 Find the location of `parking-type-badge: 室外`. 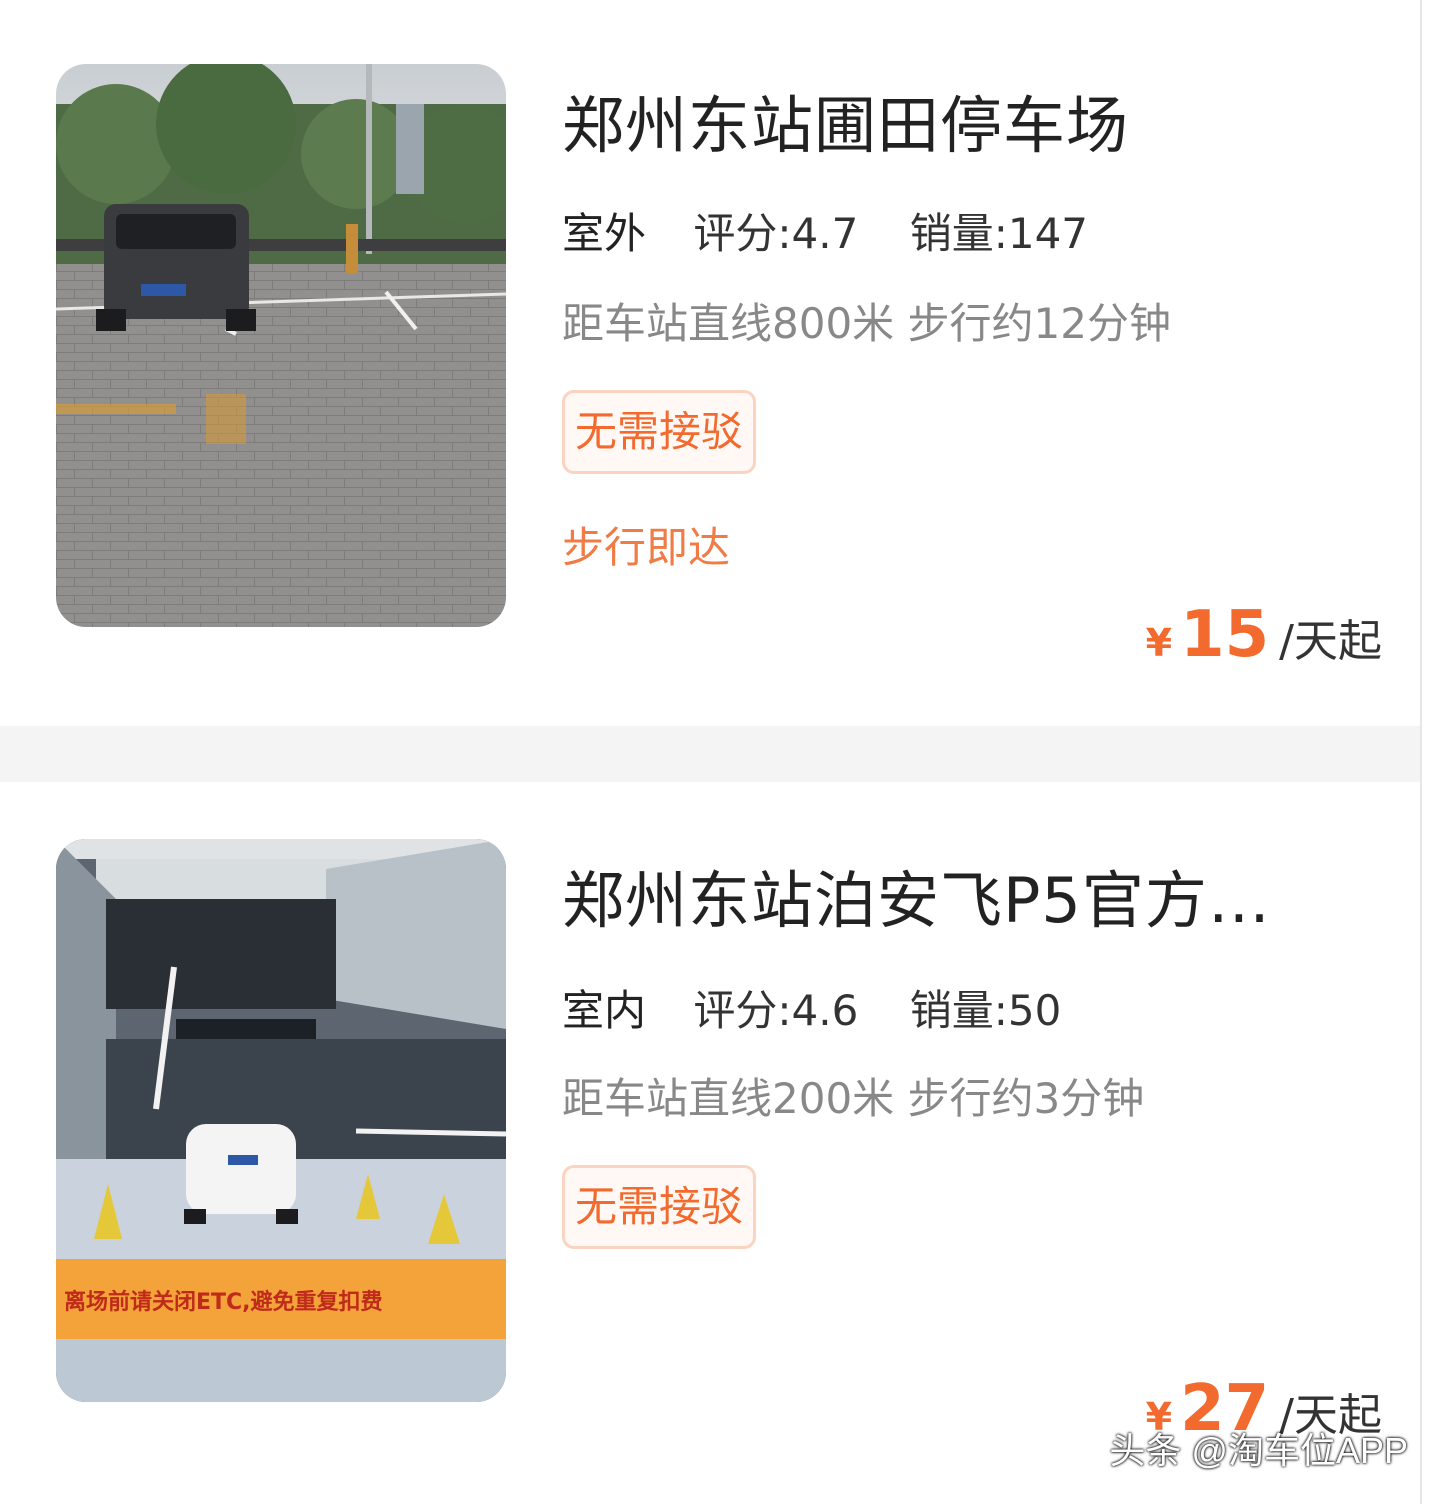

parking-type-badge: 室外 is located at coordinates (604, 232).